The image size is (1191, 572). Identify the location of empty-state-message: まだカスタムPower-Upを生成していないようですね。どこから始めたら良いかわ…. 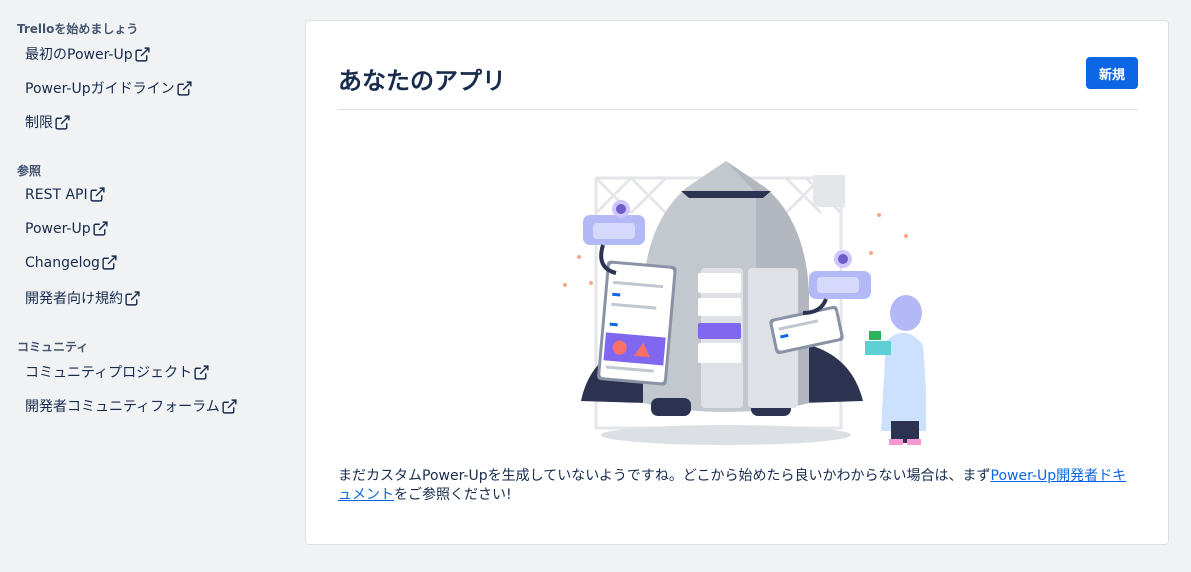
(738, 486).